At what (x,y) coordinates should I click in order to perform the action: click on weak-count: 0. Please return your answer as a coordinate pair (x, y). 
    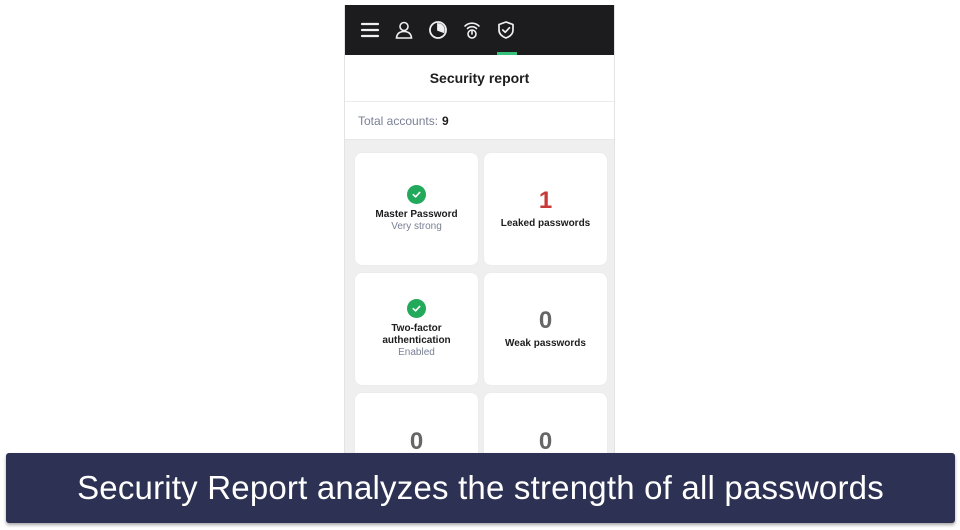
    Looking at the image, I should click on (545, 320).